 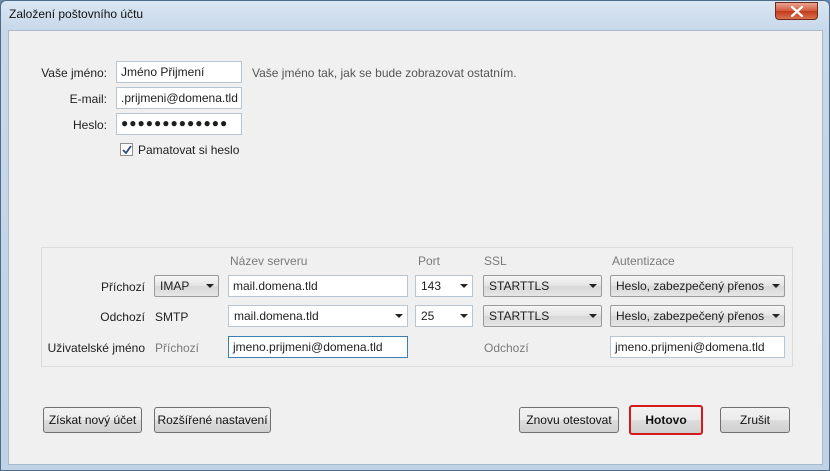 What do you see at coordinates (188, 150) in the screenshot?
I see `remember-password-label: Pamatovat si heslo` at bounding box center [188, 150].